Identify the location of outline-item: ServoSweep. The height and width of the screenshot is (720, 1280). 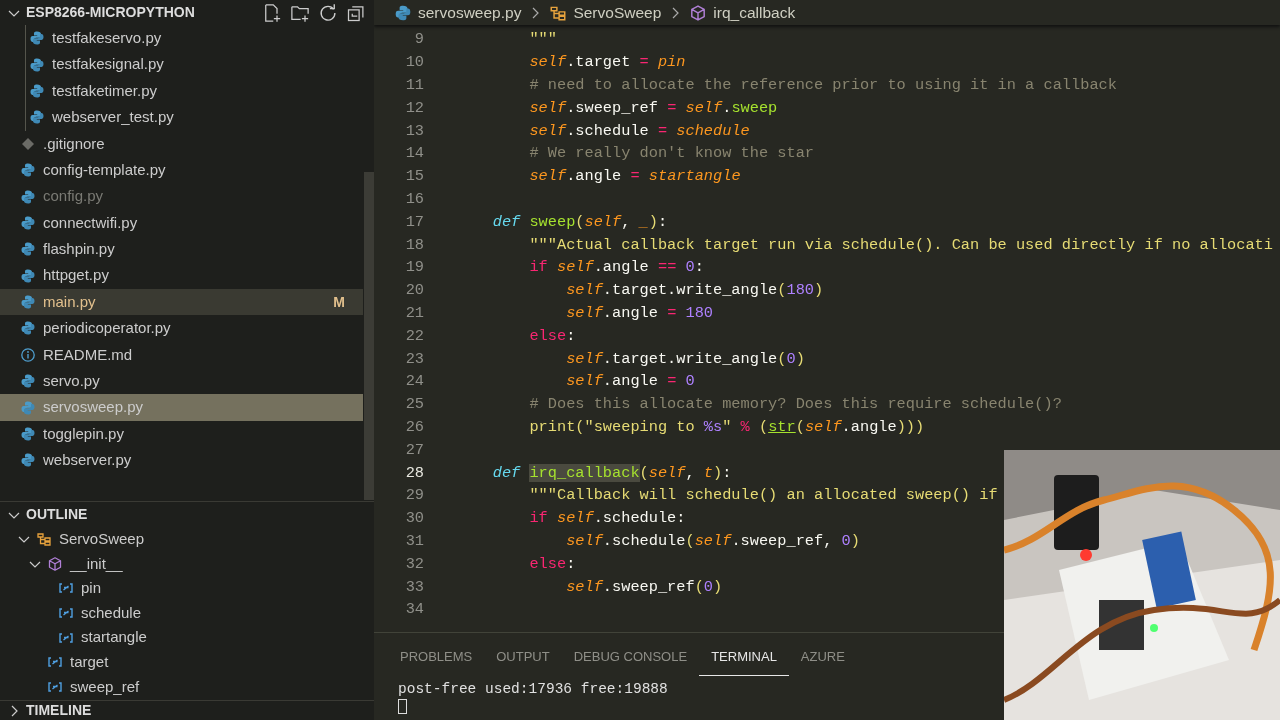
(181, 539).